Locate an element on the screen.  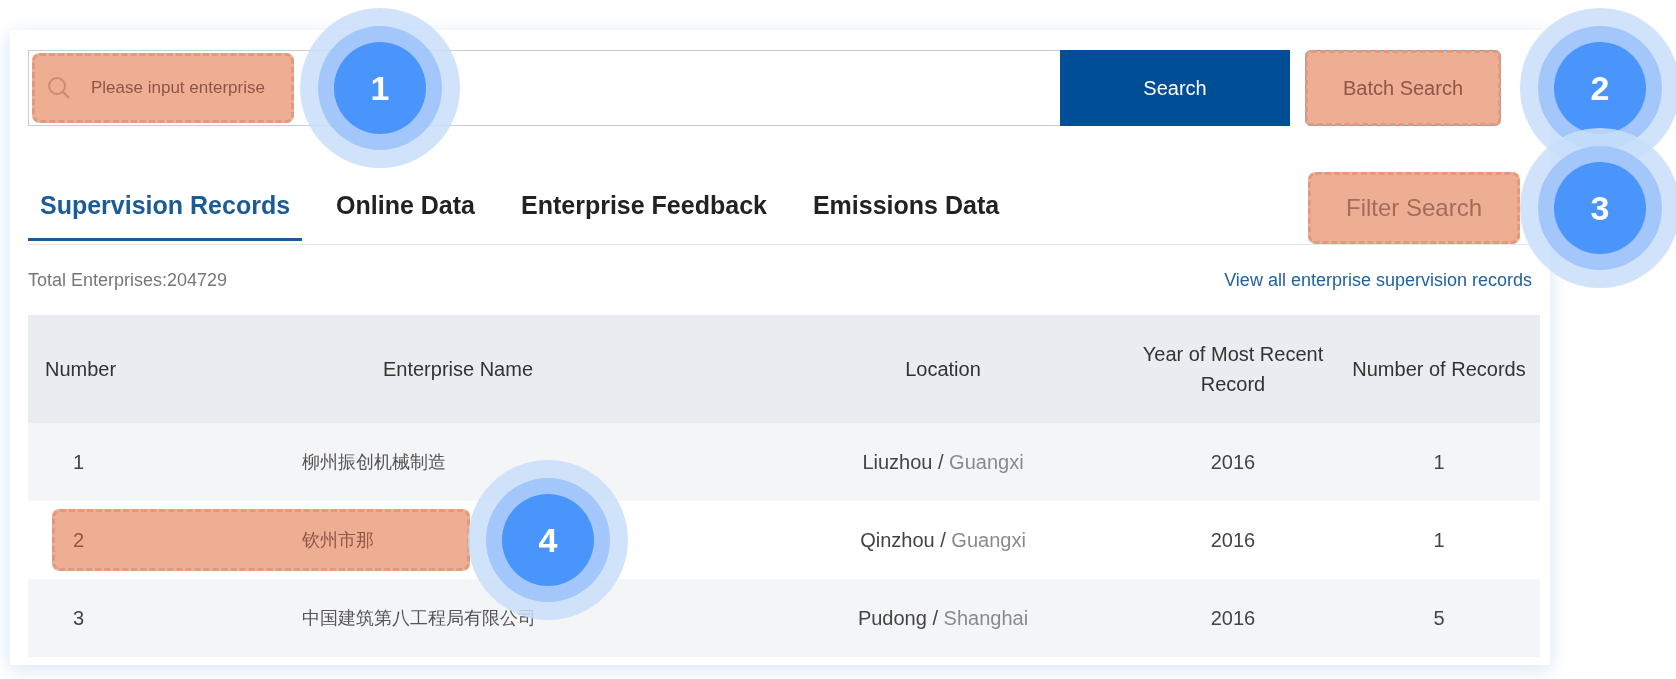
search-button: Search is located at coordinates (1175, 88).